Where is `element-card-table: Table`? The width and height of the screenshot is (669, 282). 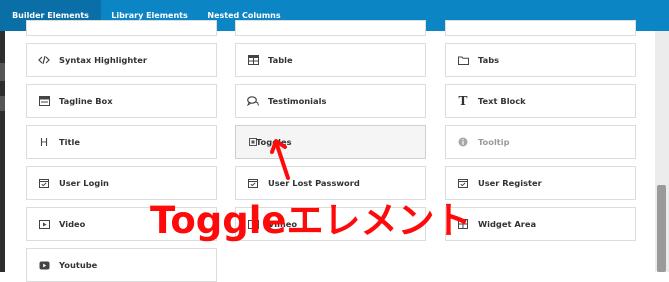
element-card-table: Table is located at coordinates (330, 60).